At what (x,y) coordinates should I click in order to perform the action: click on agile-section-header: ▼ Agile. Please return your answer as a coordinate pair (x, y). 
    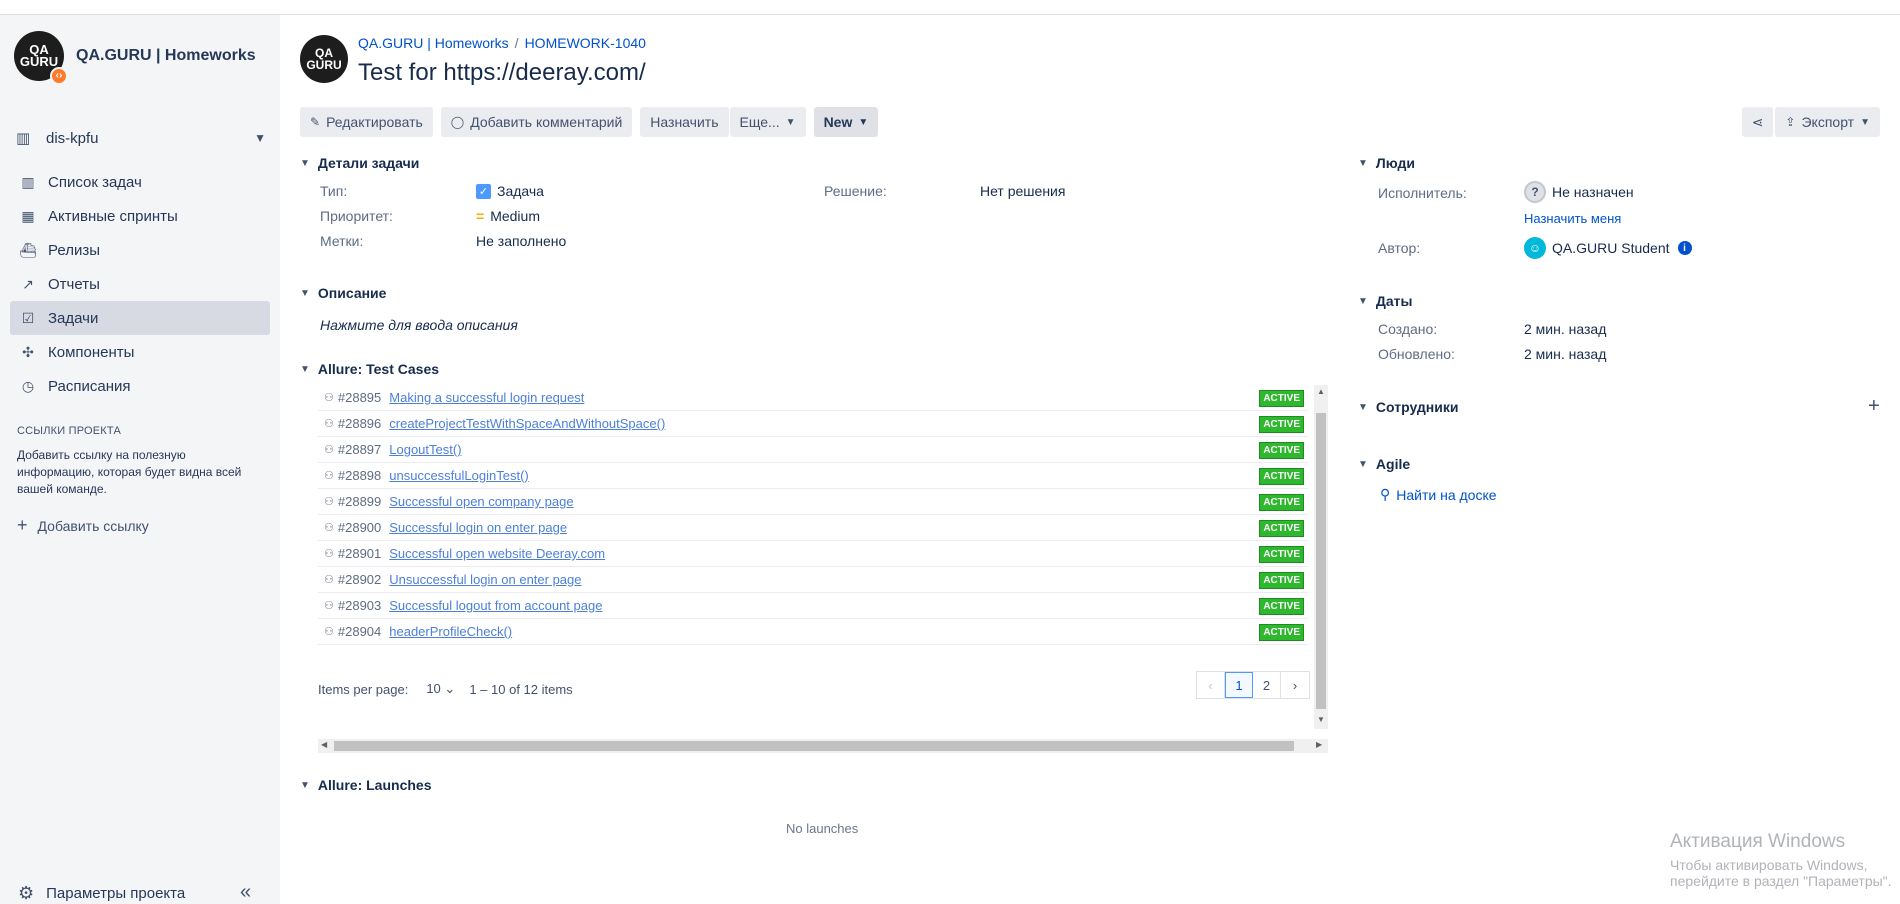
    Looking at the image, I should click on (1384, 464).